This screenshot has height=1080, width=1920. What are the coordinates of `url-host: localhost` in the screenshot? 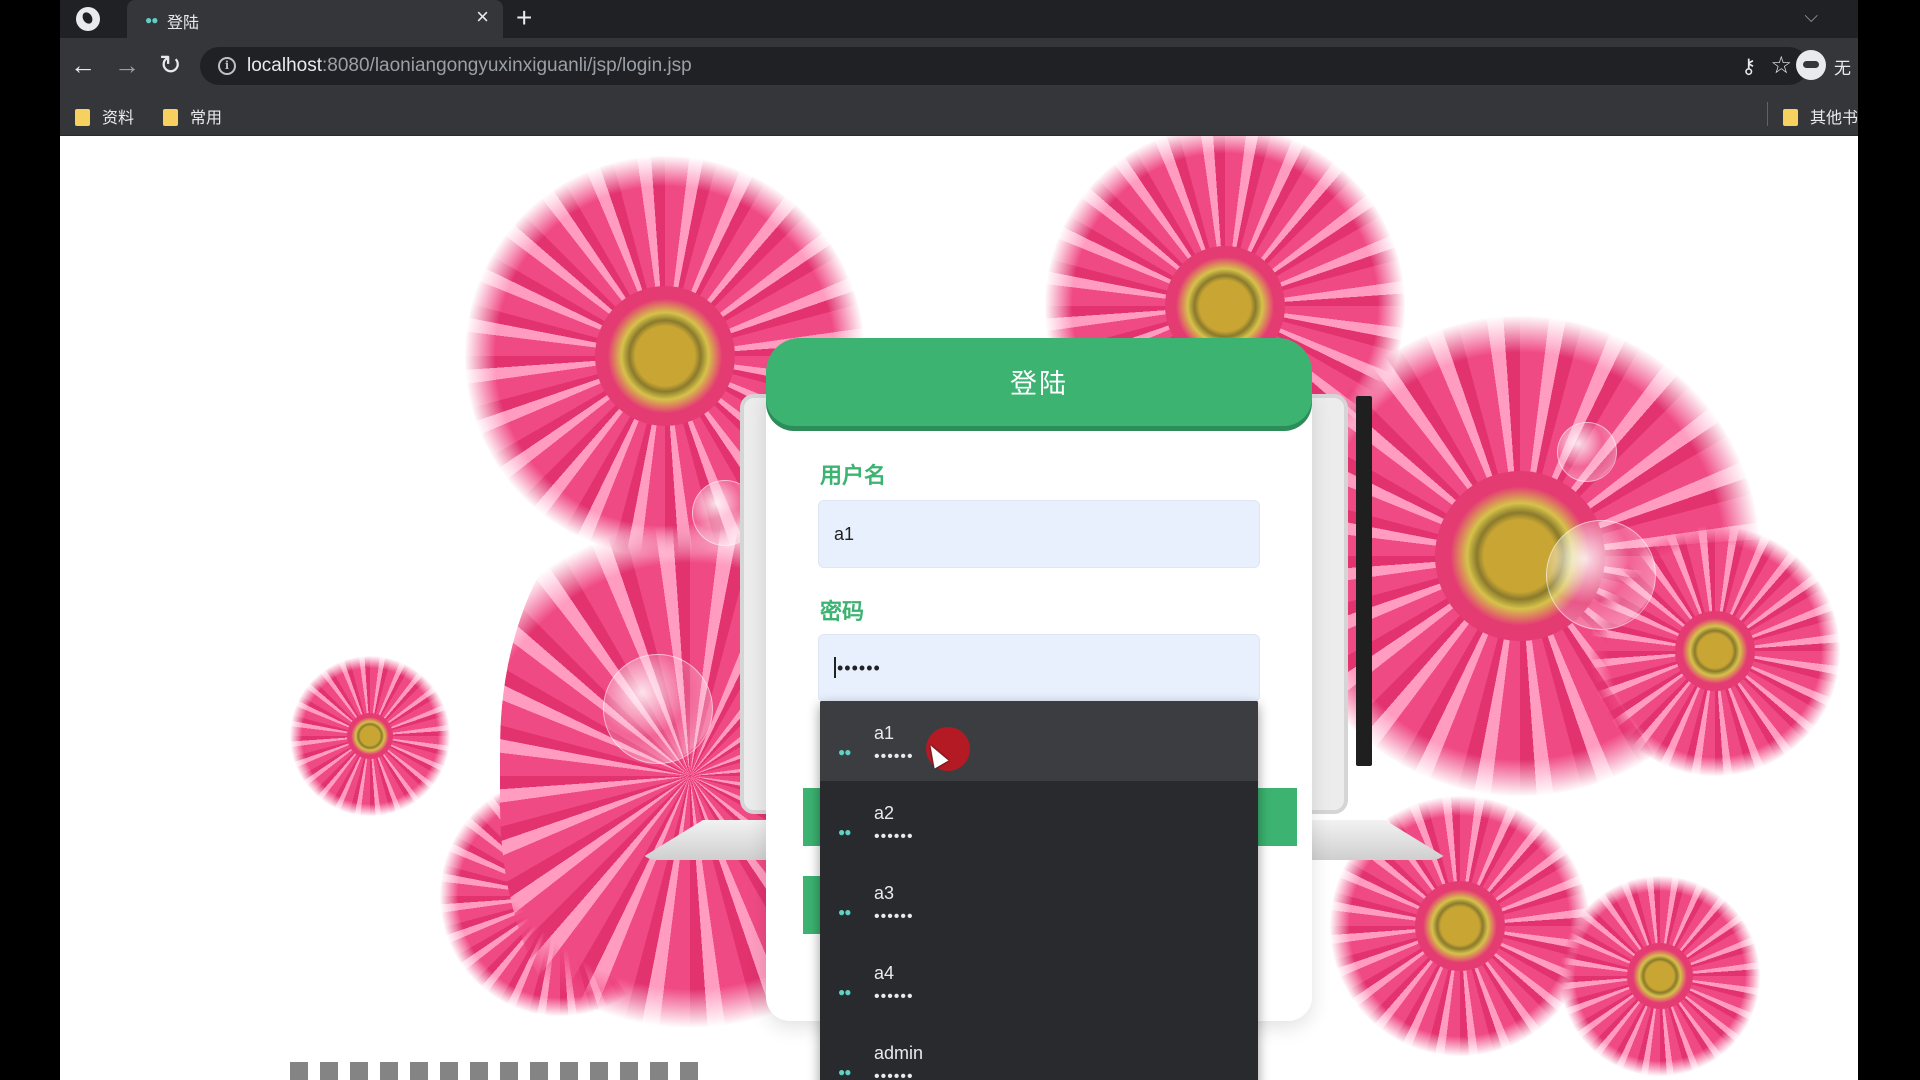 It's located at (284, 65).